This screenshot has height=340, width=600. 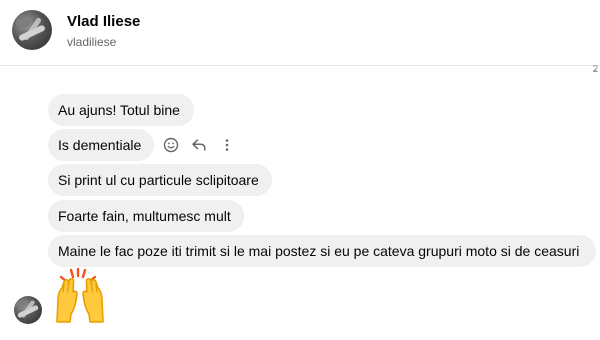 I want to click on reply-icon, so click(x=199, y=145).